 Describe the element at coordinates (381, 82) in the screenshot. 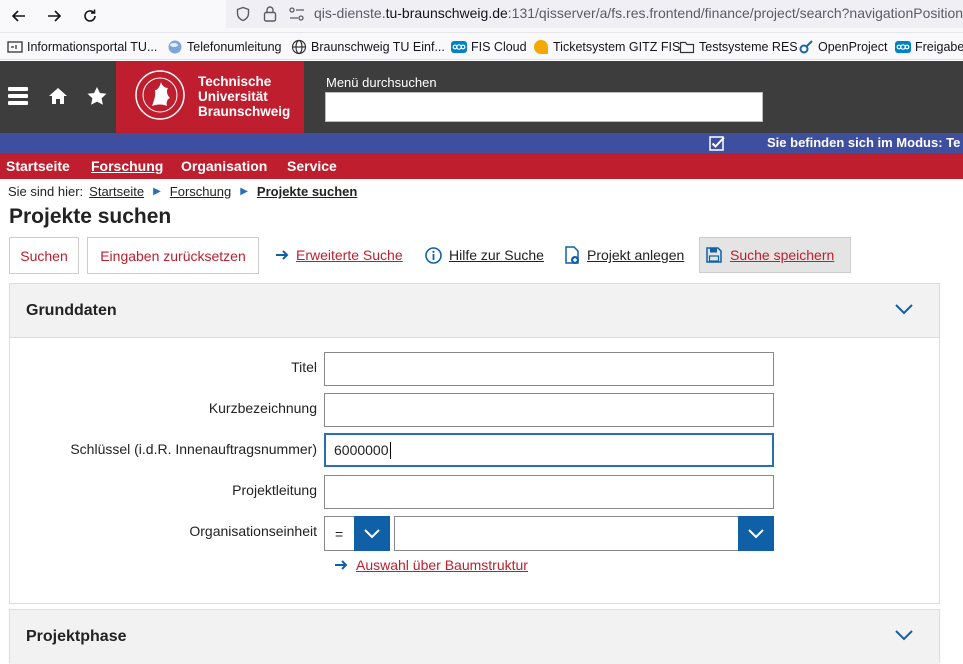

I see `menu-search-label: Menü durchsuchen` at that location.